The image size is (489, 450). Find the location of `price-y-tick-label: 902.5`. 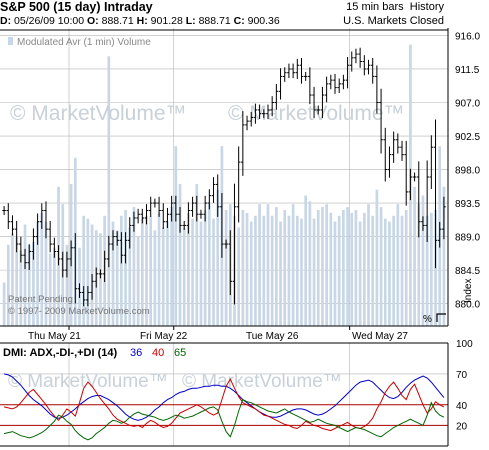

price-y-tick-label: 902.5 is located at coordinates (467, 137).